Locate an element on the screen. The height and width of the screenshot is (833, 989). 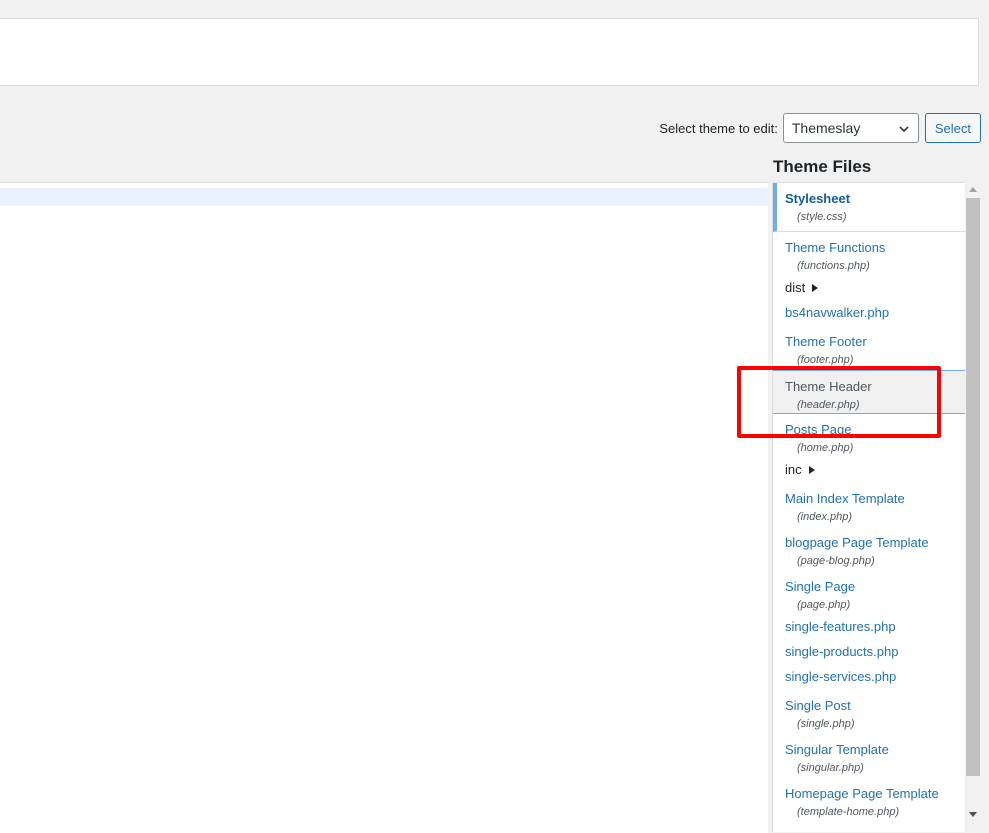
file-item-single-services: single-services.php is located at coordinates (869, 677).